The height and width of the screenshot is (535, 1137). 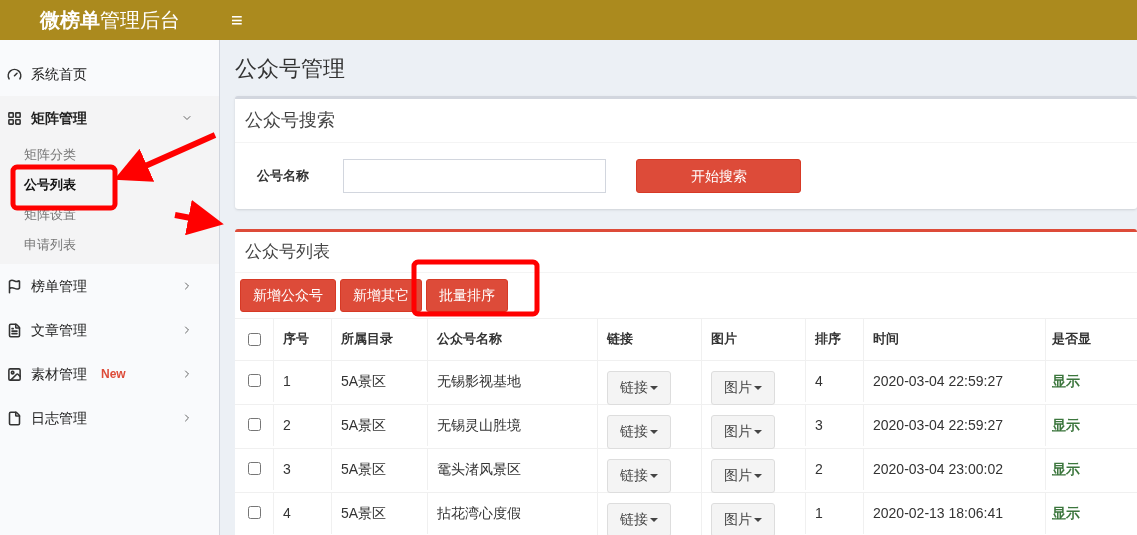 What do you see at coordinates (1091, 339) in the screenshot?
I see `column-header: 是否显` at bounding box center [1091, 339].